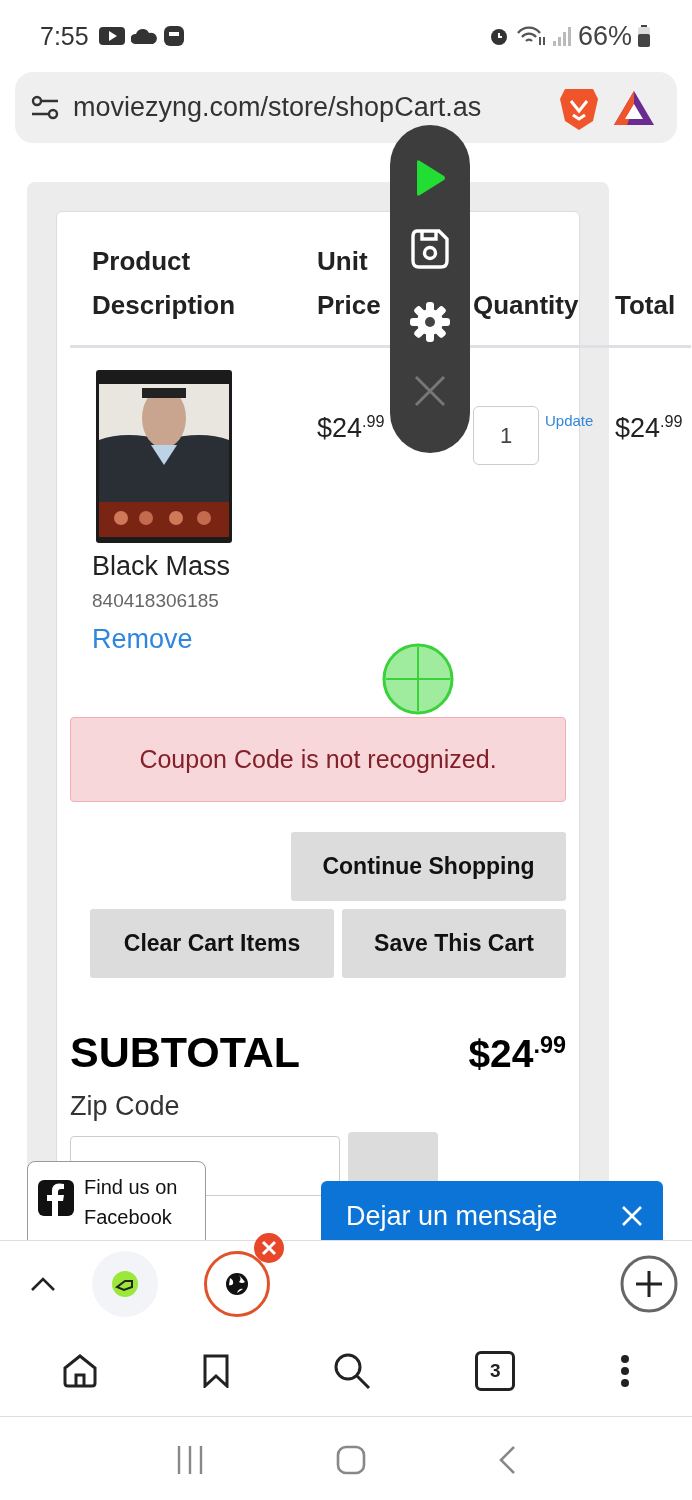  What do you see at coordinates (215, 1371) in the screenshot?
I see `bookmark-icon` at bounding box center [215, 1371].